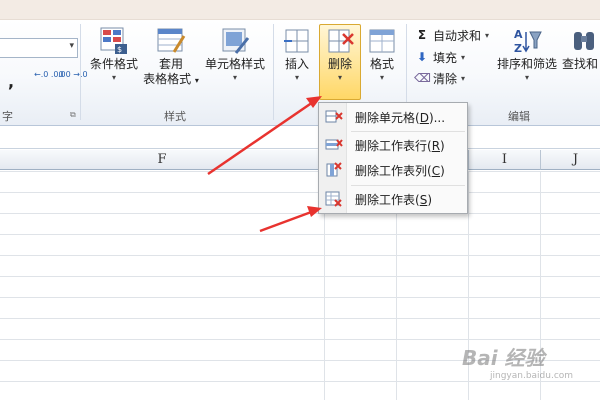  I want to click on watermark-logo: Bai 经验, so click(503, 358).